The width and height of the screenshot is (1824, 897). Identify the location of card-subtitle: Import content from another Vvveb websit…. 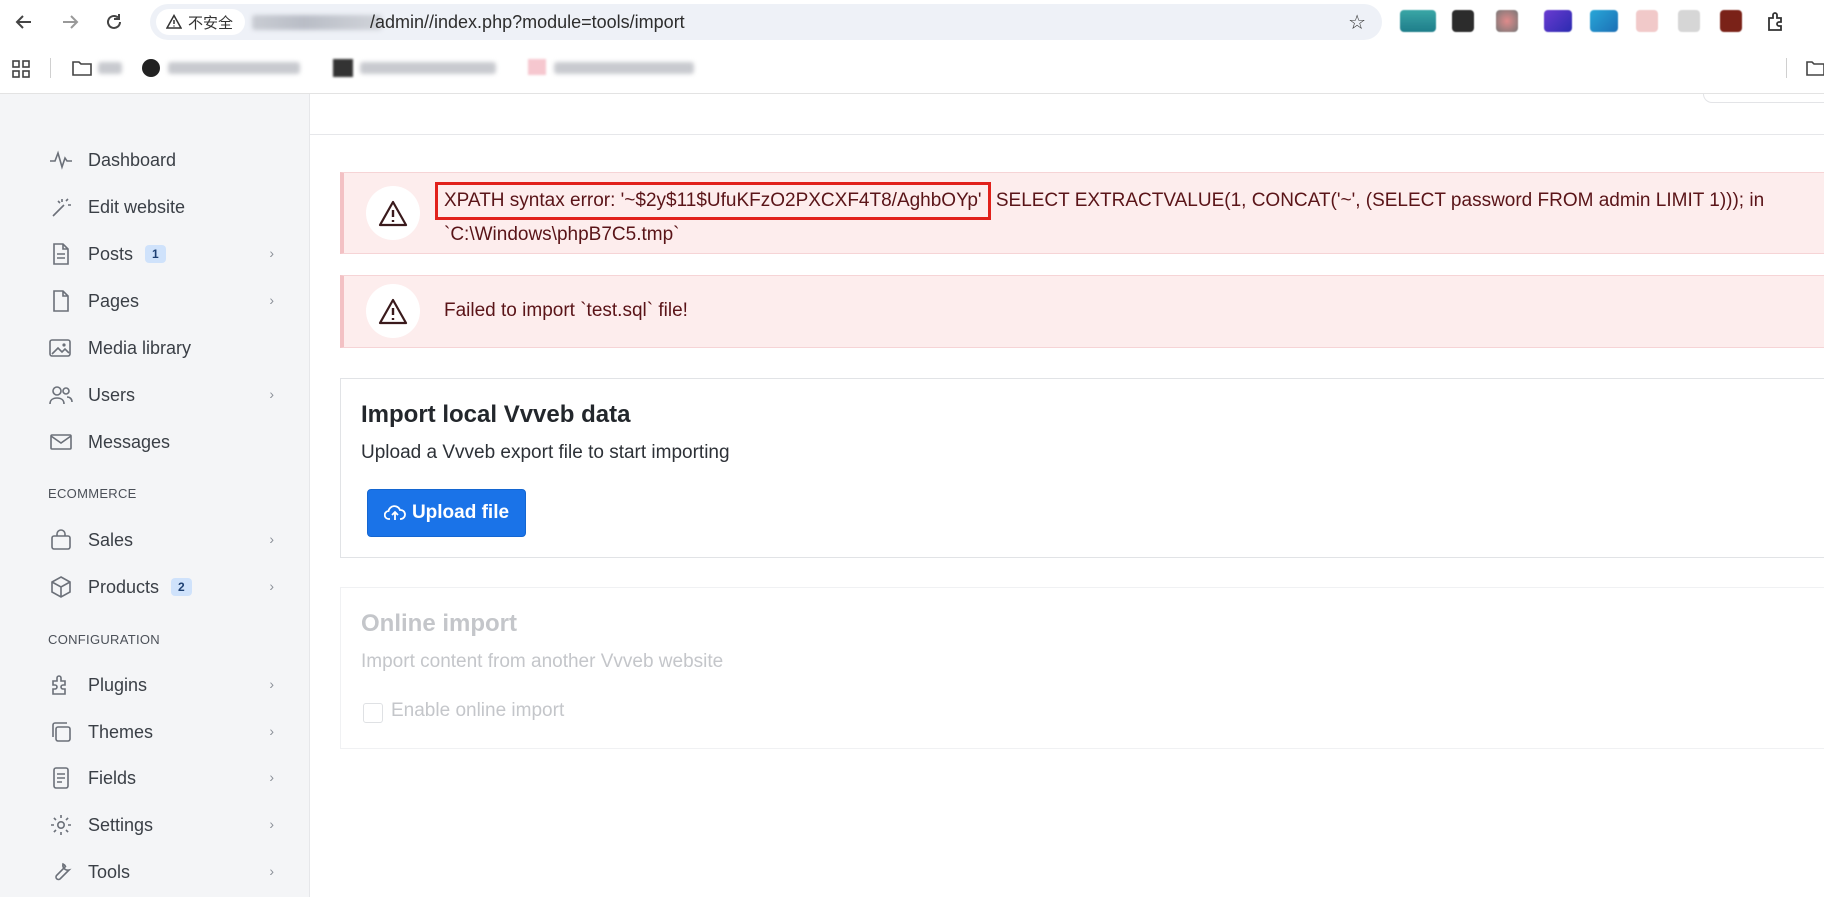
(542, 661).